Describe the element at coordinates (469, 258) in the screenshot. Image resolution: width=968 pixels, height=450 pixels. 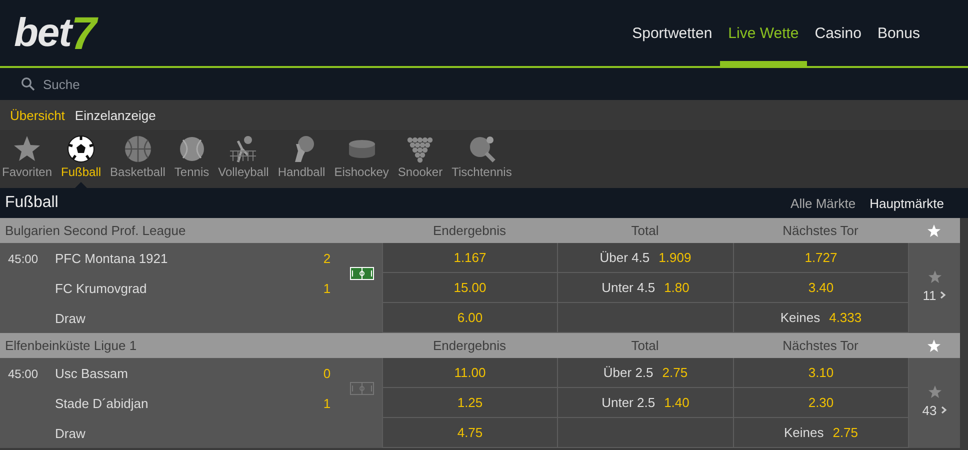
I see `odds-button: 1.167` at that location.